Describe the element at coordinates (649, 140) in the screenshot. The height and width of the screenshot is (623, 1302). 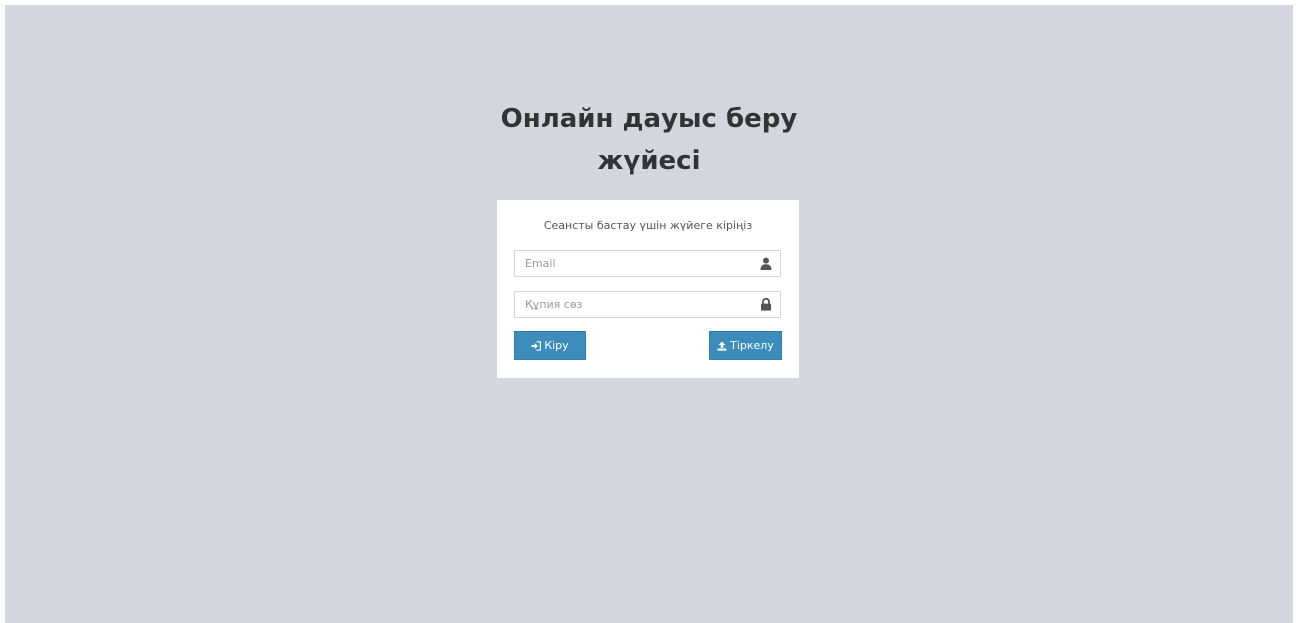
I see `page-title: Онлайн дауыс беру жүйесі` at that location.